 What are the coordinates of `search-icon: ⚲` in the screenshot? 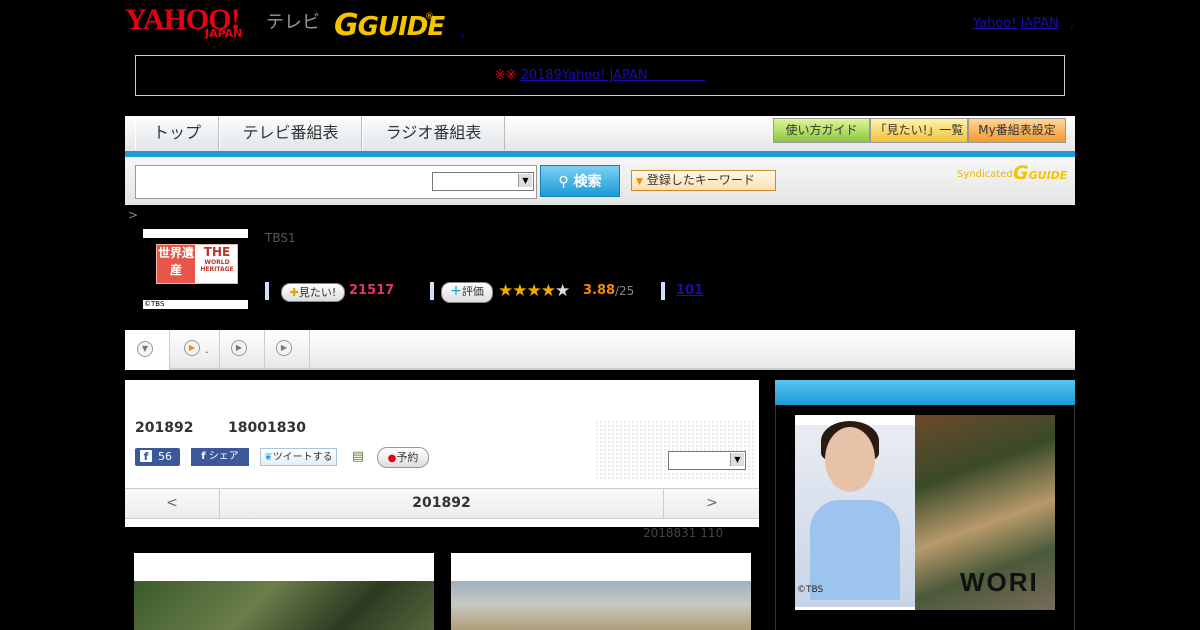 It's located at (563, 182).